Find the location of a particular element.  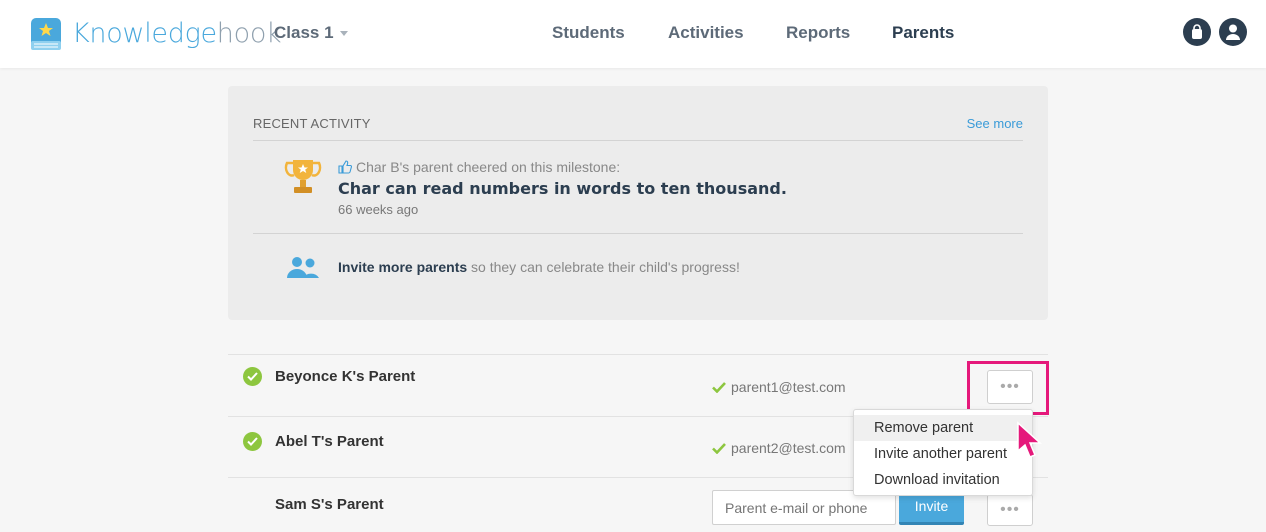

parent-name: Abel T's Parent is located at coordinates (329, 441).